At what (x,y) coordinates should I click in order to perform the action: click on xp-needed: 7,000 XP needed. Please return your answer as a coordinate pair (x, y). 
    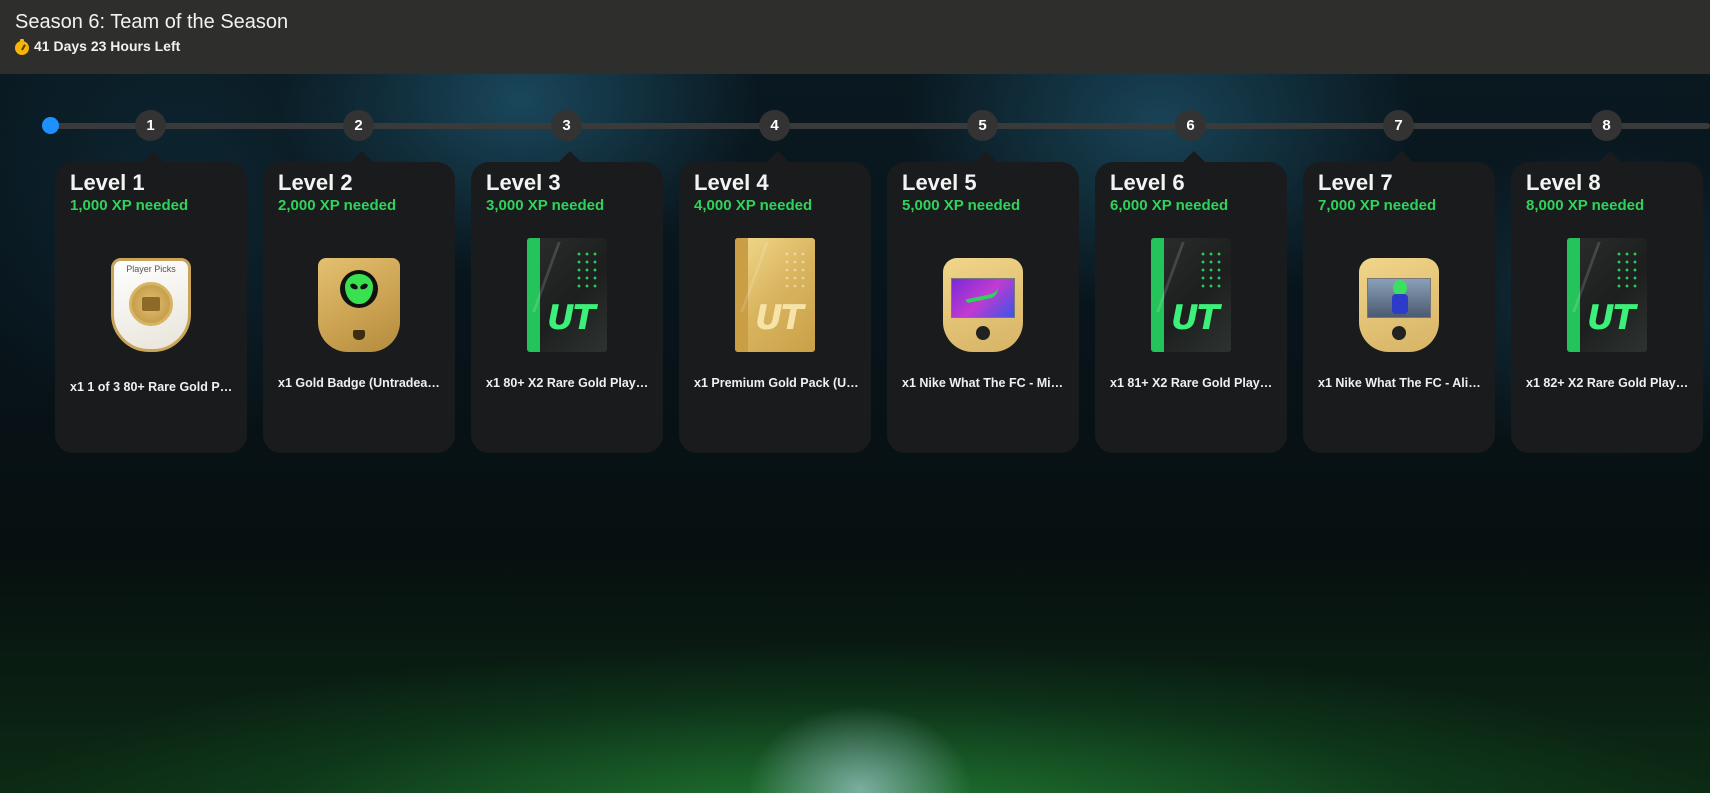
    Looking at the image, I should click on (1377, 206).